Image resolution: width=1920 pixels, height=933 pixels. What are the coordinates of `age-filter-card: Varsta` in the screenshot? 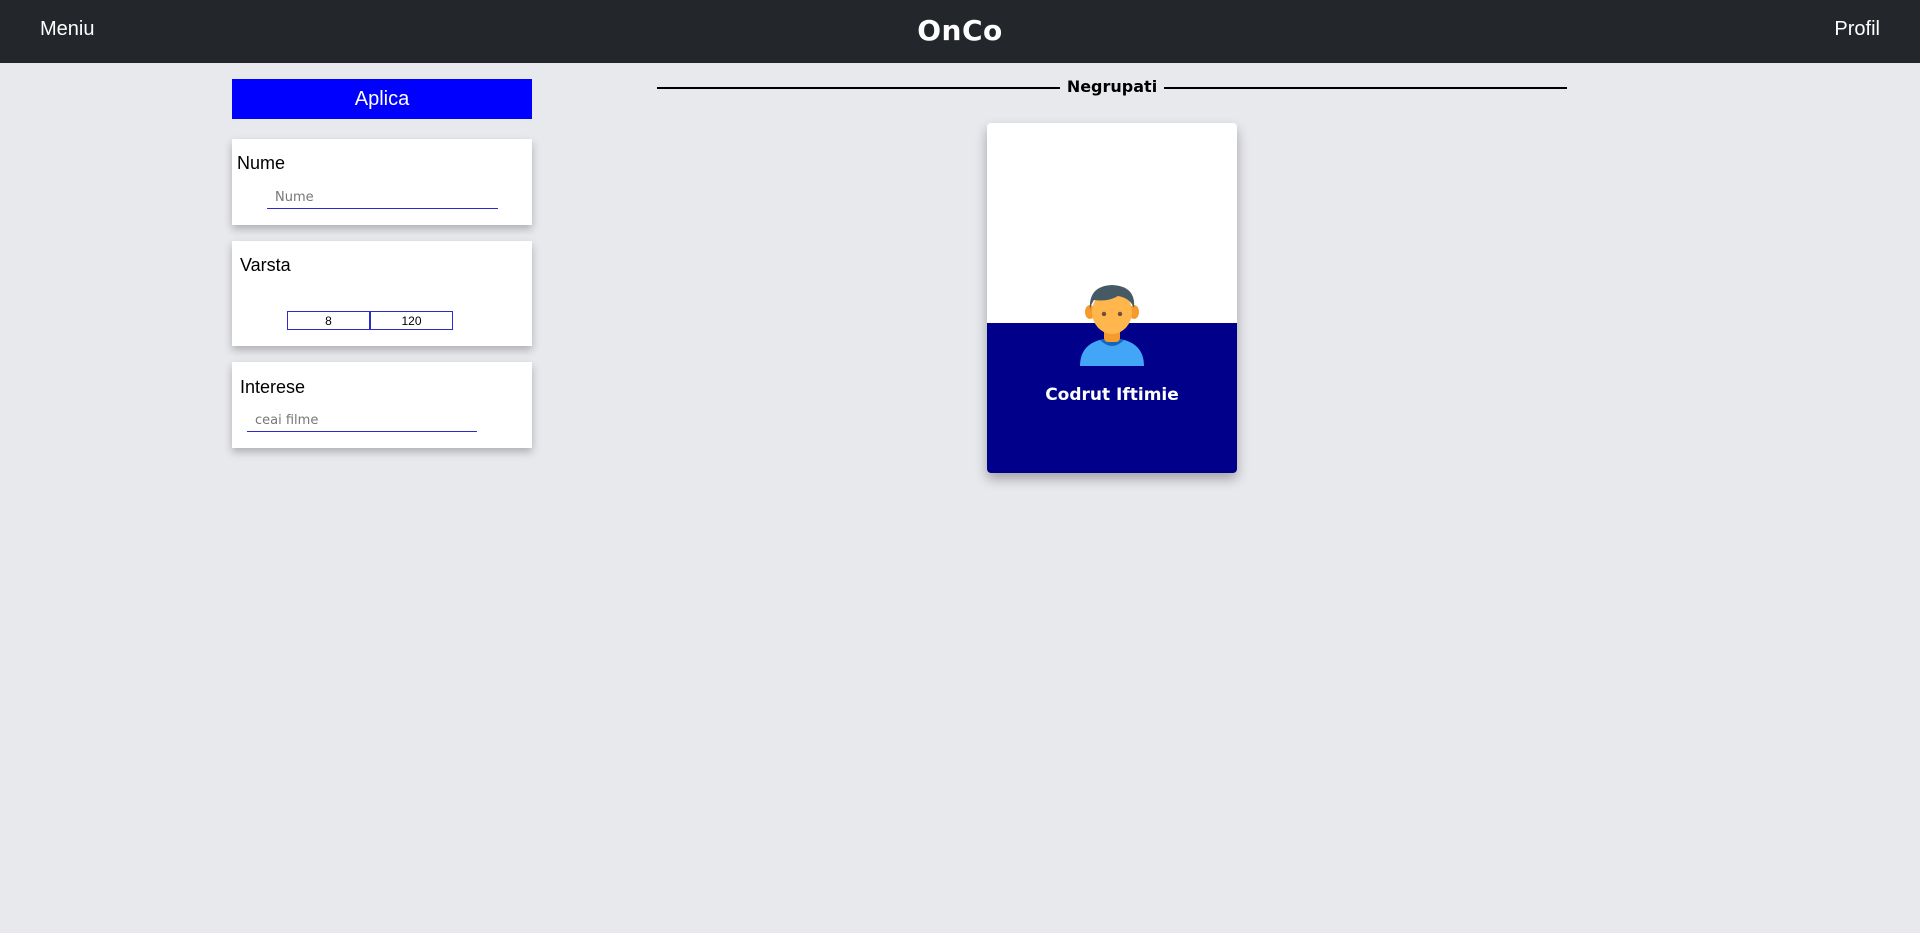 It's located at (382, 293).